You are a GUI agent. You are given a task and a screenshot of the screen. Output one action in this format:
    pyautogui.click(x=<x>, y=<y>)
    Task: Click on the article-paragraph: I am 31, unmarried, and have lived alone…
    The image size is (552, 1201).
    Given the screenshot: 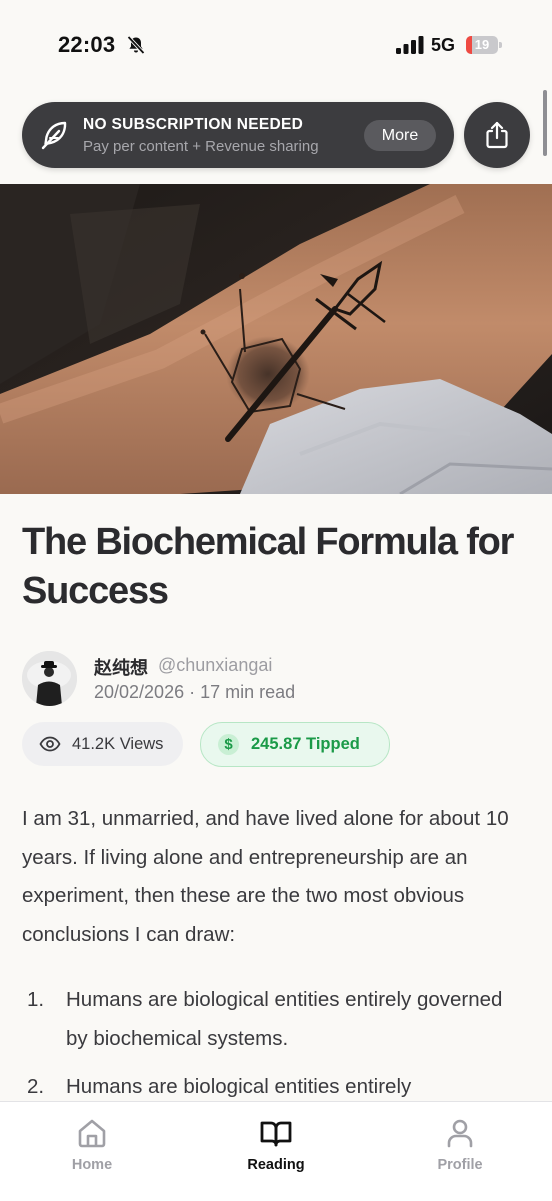 What is the action you would take?
    pyautogui.click(x=265, y=876)
    